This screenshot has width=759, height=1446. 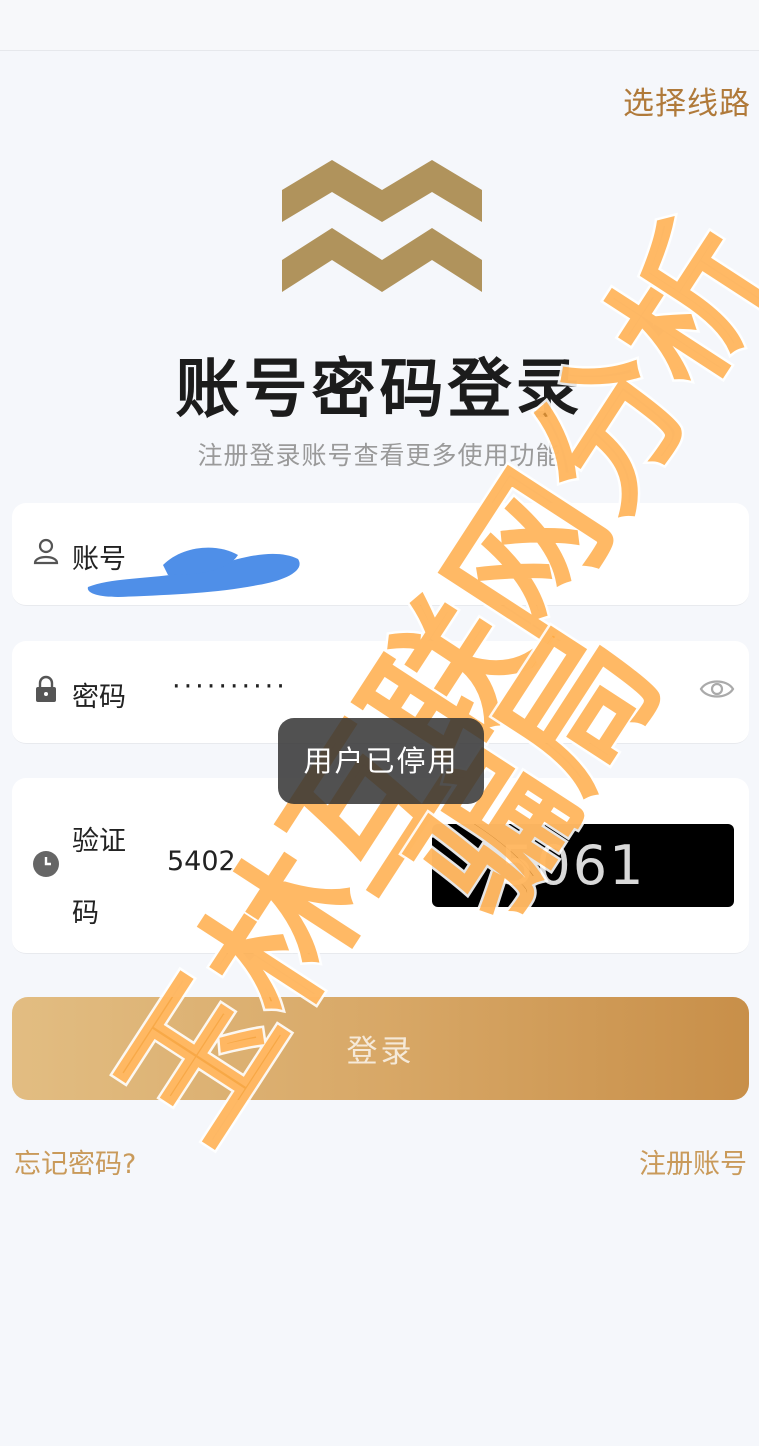 I want to click on page-title: 账号密码登录, so click(x=379, y=390).